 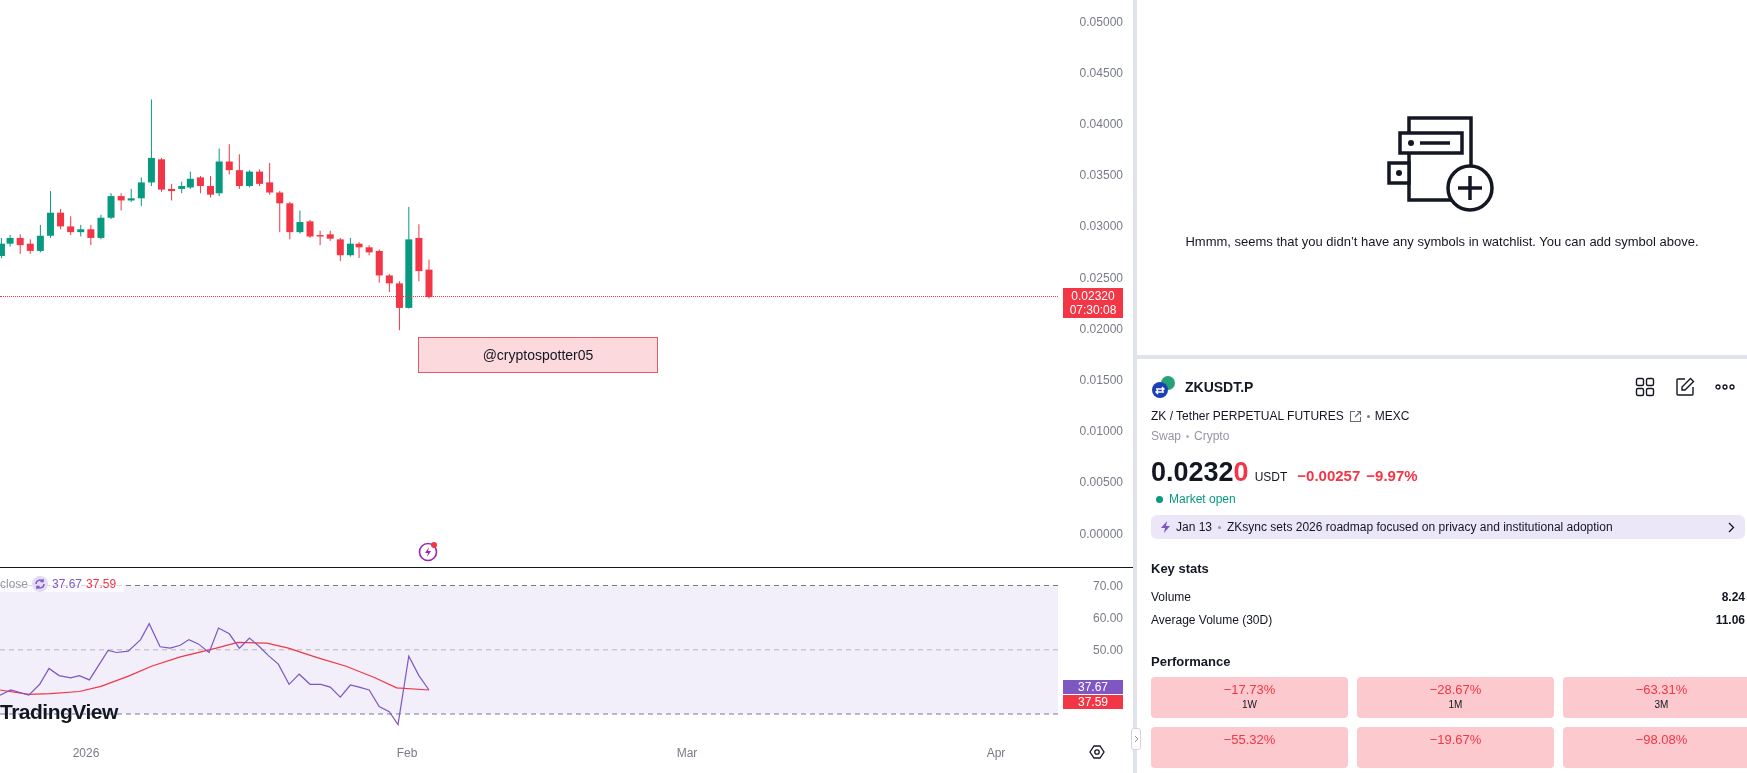 What do you see at coordinates (996, 753) in the screenshot?
I see `time-scale-label: Apr` at bounding box center [996, 753].